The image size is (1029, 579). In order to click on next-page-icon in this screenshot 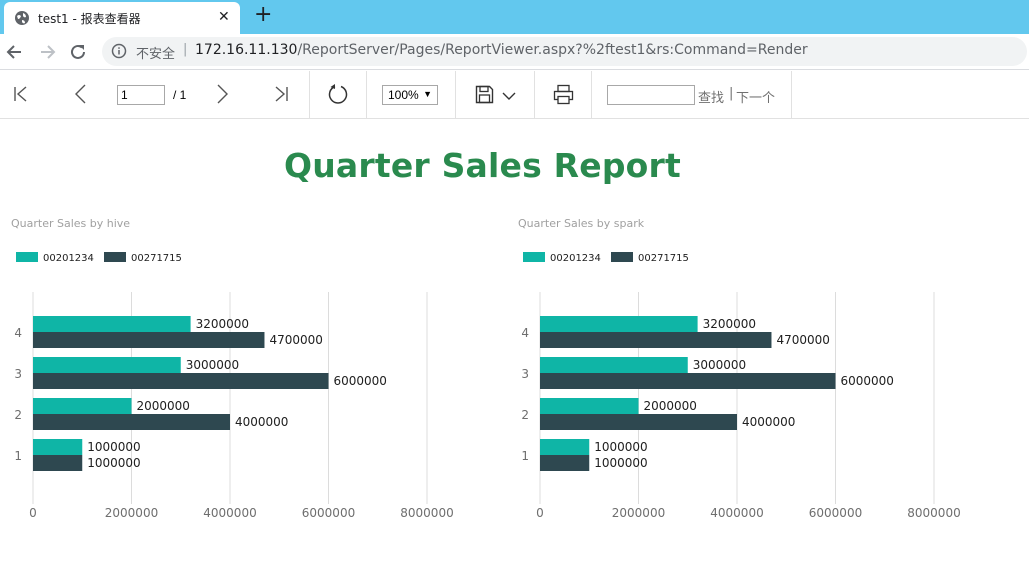, I will do `click(222, 94)`.